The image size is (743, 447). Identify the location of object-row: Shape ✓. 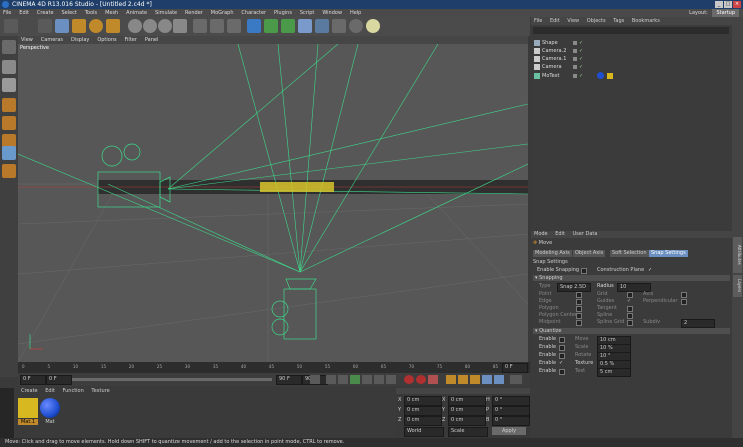
(631, 43).